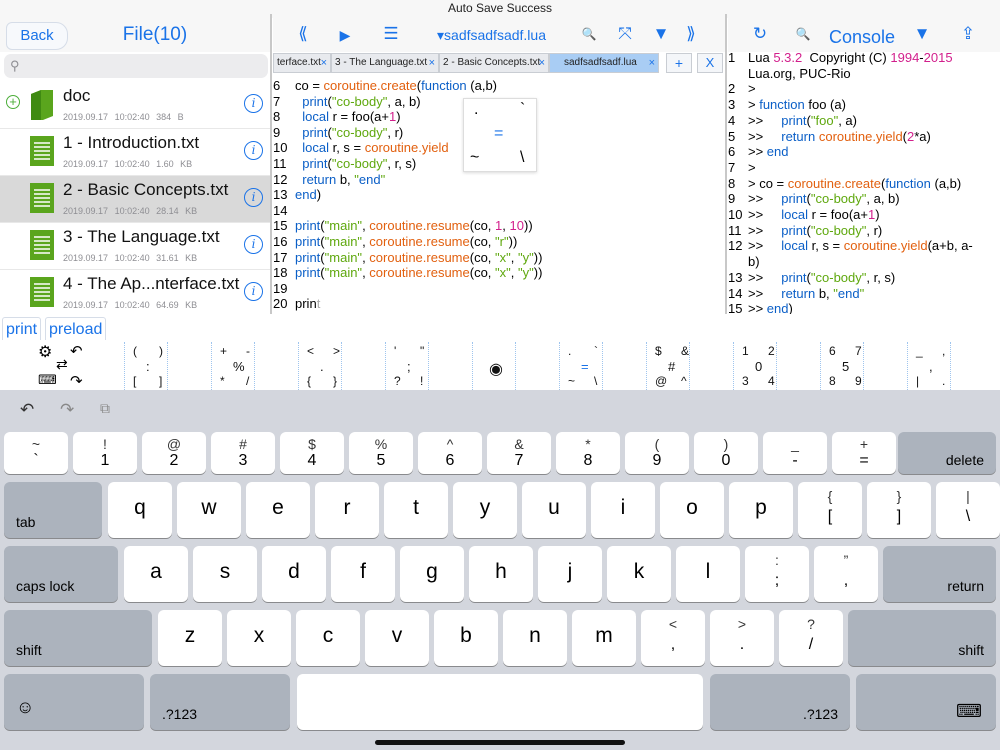 The width and height of the screenshot is (1000, 750). What do you see at coordinates (761, 510) in the screenshot?
I see `key: p` at bounding box center [761, 510].